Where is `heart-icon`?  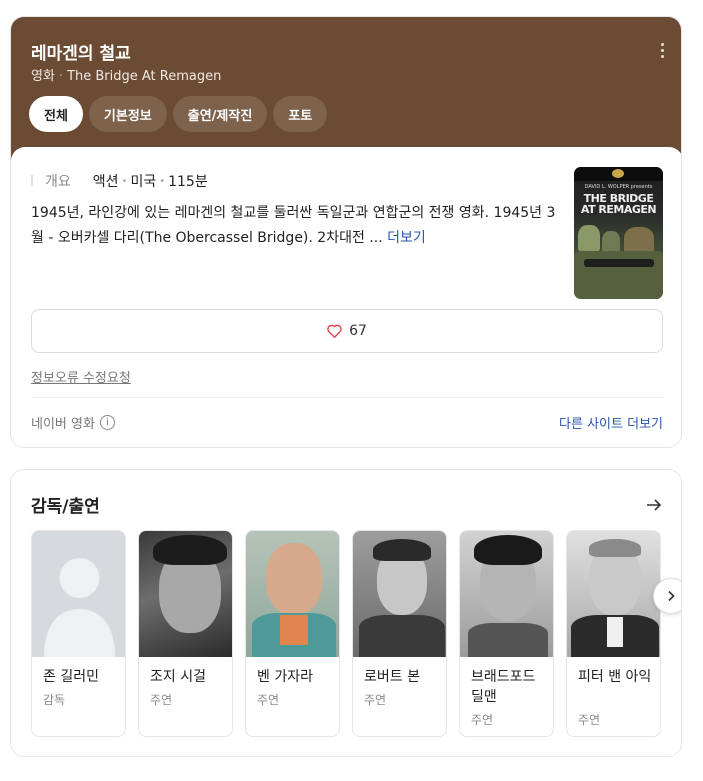 heart-icon is located at coordinates (334, 331).